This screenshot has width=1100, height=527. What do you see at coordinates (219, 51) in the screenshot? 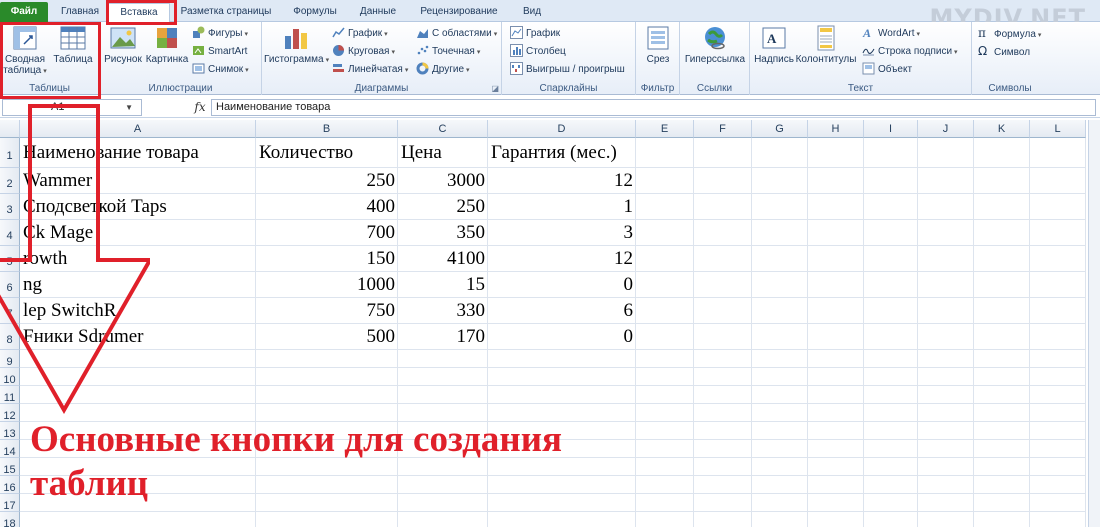
I see `smartart-button: SmartArt` at bounding box center [219, 51].